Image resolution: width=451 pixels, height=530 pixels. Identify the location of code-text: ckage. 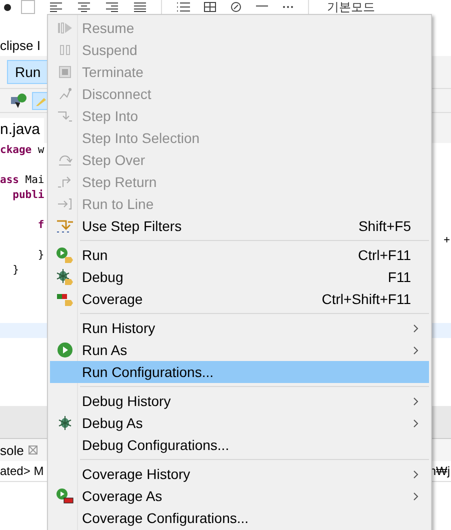
(16, 150).